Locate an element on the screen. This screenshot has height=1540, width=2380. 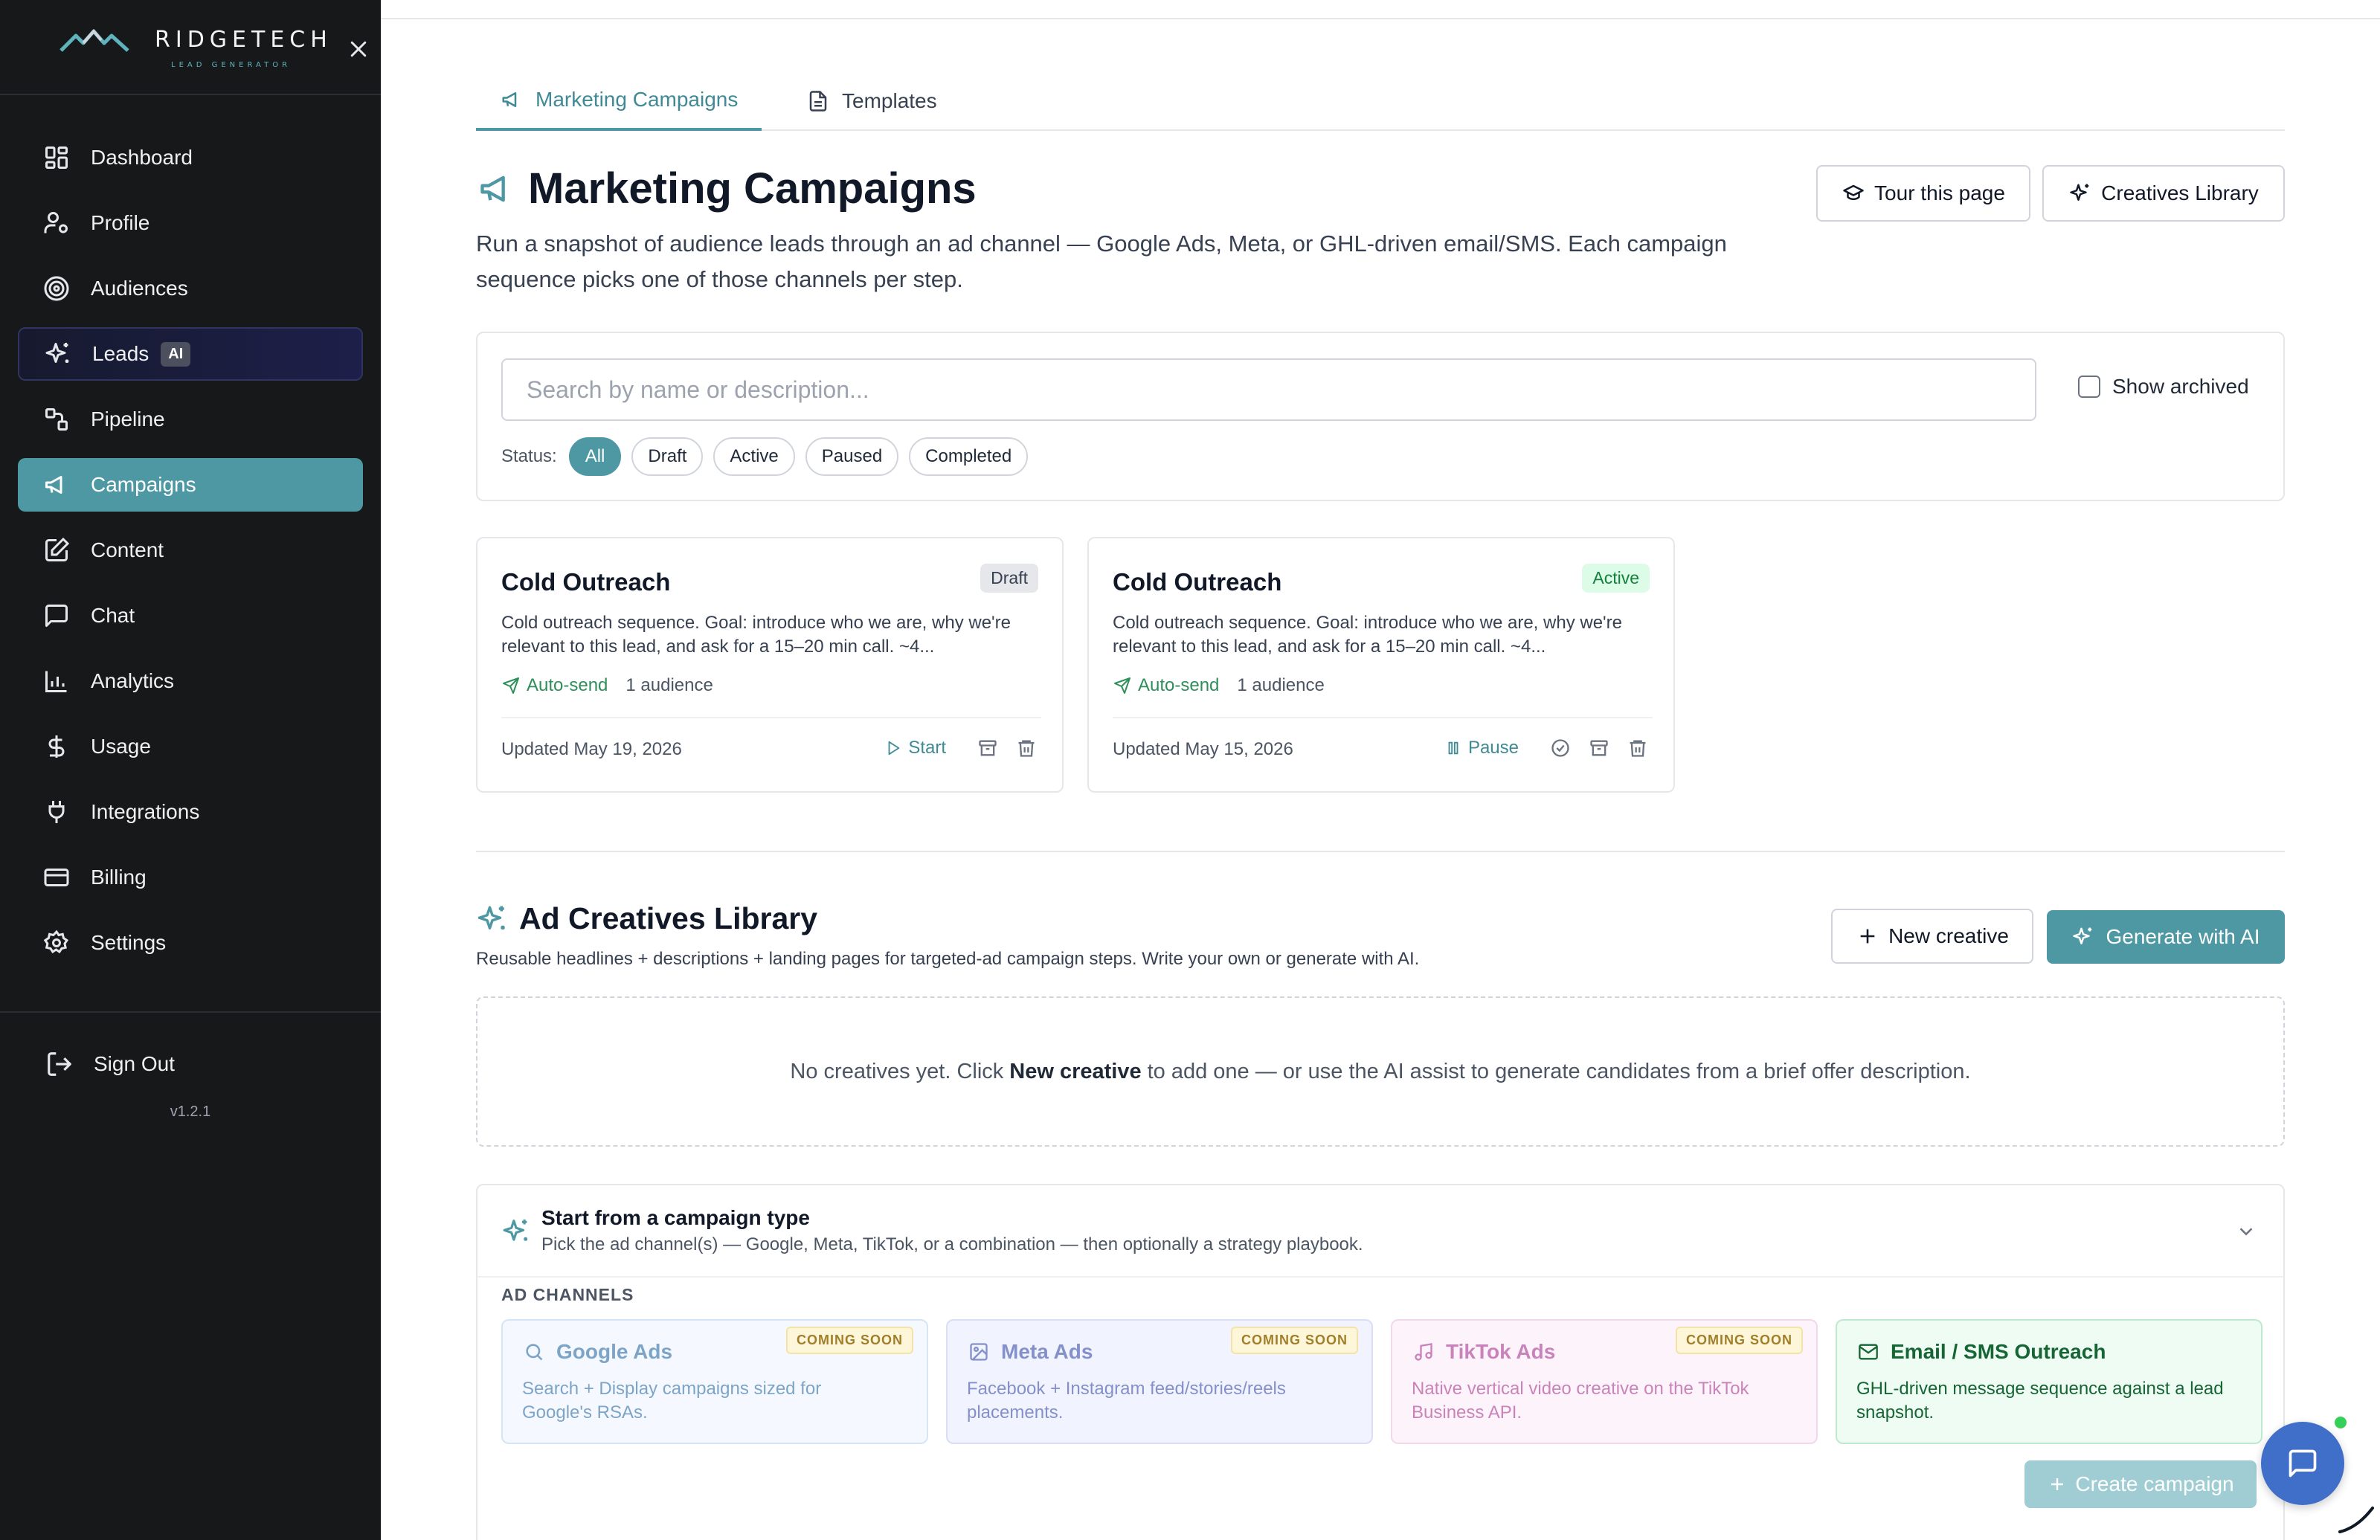
sidebar-item-profile: Profile is located at coordinates (190, 223).